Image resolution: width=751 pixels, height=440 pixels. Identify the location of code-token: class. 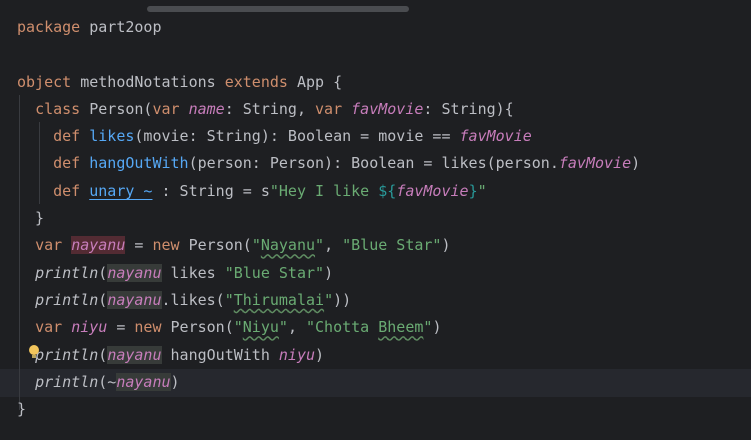
(58, 108).